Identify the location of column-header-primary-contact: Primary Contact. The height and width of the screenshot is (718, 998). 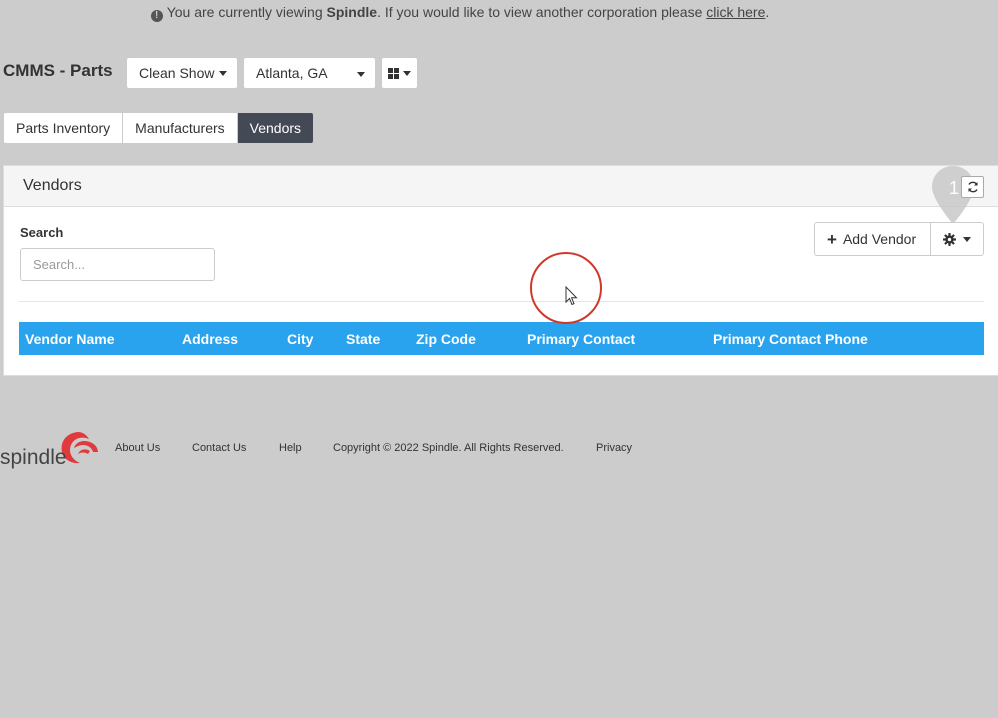
(581, 339).